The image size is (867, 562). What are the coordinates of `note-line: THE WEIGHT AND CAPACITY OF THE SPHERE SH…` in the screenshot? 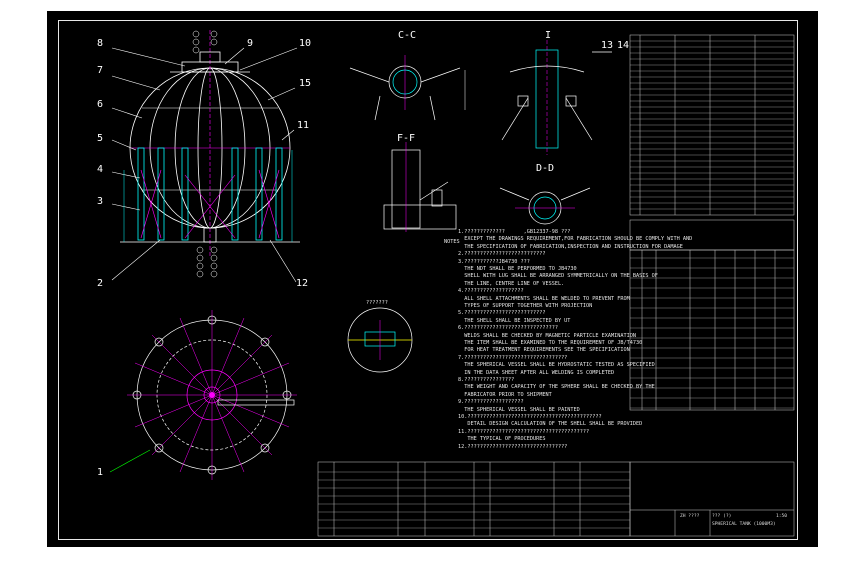 It's located at (556, 387).